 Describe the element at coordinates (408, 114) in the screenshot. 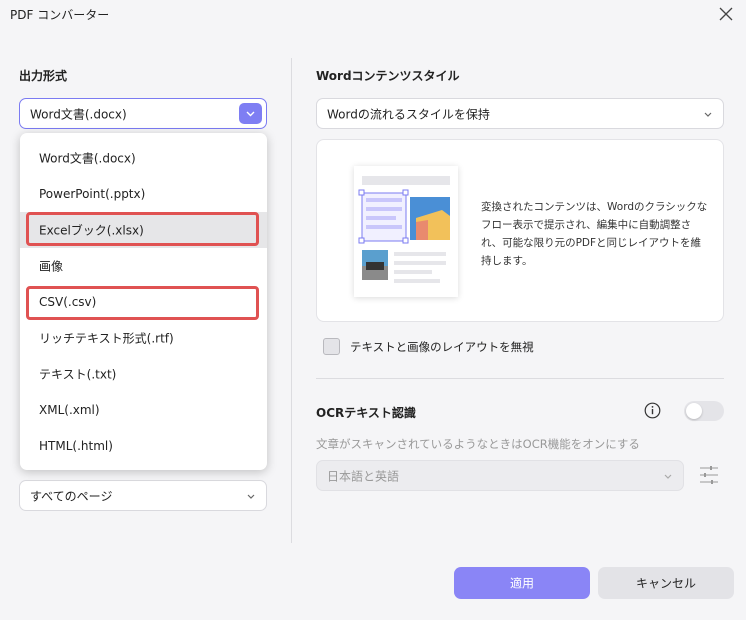

I see `word-style-value: Wordの流れるスタイルを保持` at that location.